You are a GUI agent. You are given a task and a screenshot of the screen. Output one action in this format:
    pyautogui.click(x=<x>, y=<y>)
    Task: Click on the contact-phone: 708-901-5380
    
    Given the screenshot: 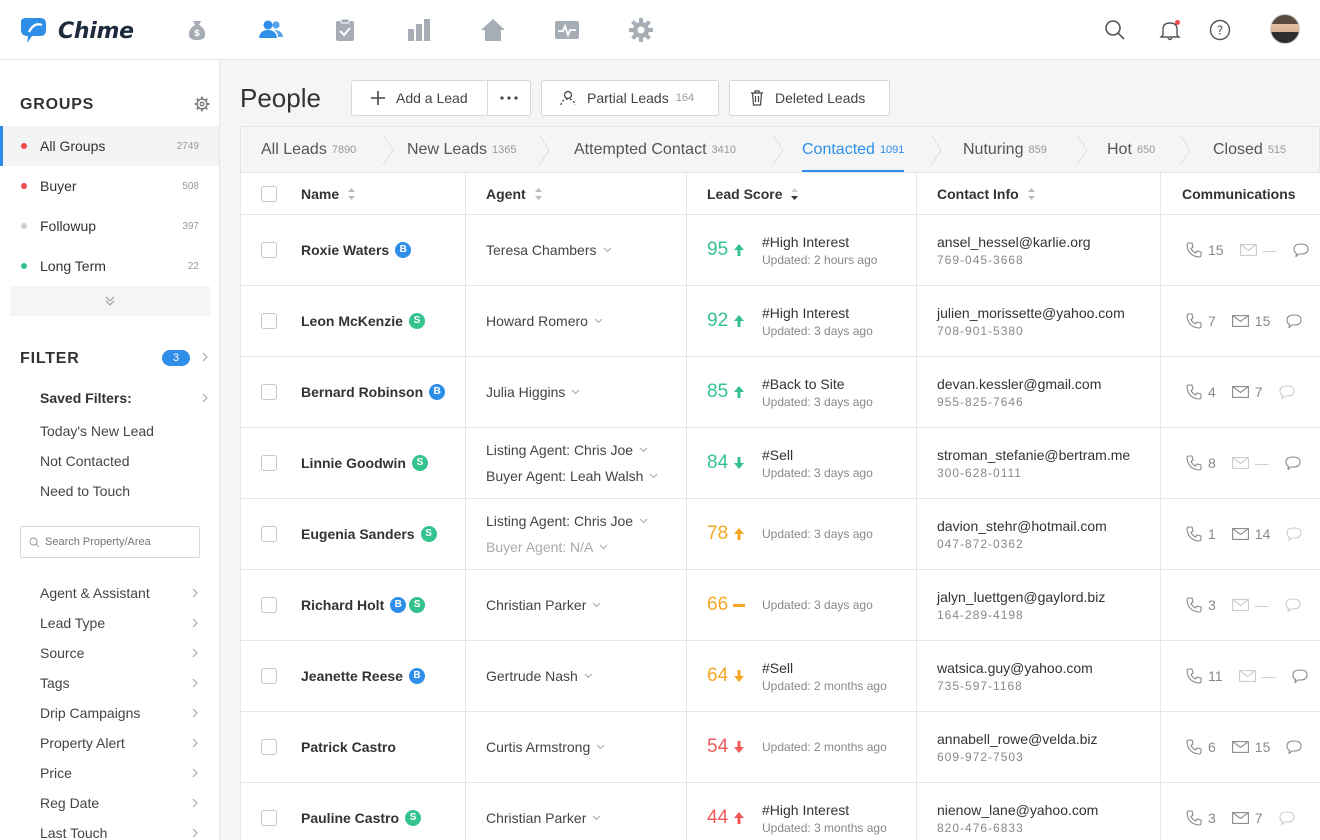 What is the action you would take?
    pyautogui.click(x=980, y=331)
    